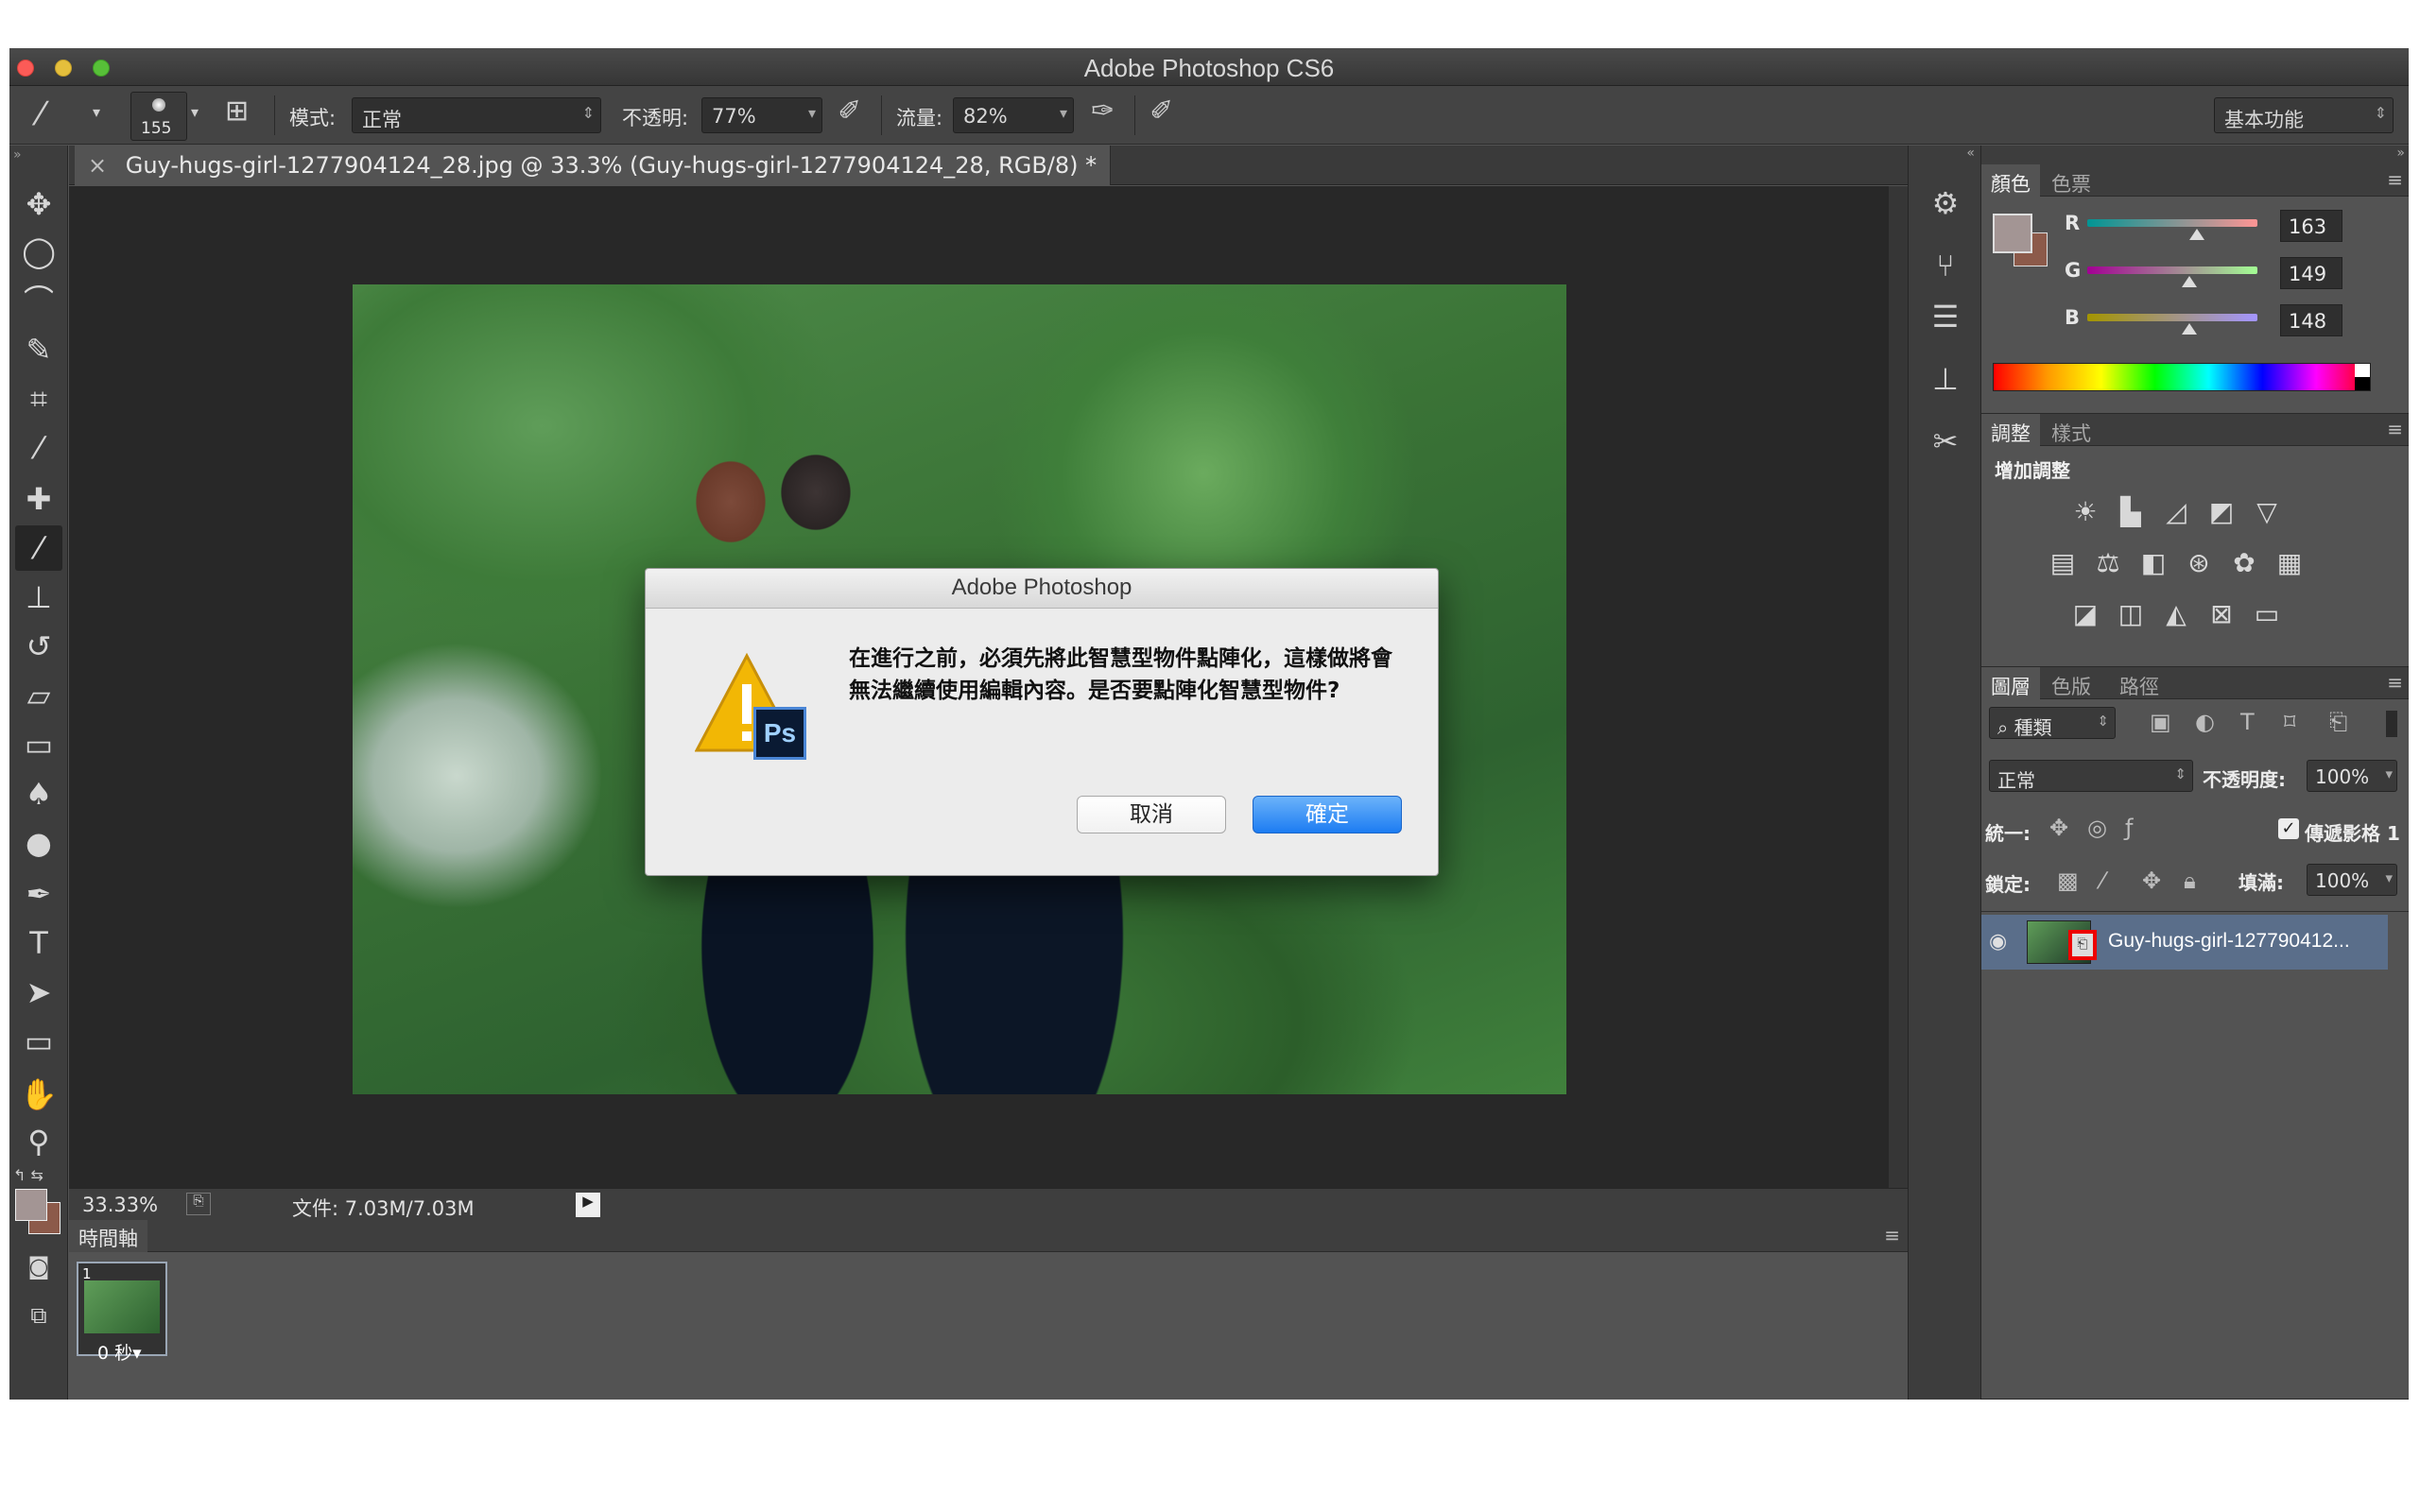 This screenshot has height=1512, width=2420. Describe the element at coordinates (38, 448) in the screenshot. I see `eyedropper-tool-icon: ⁄` at that location.